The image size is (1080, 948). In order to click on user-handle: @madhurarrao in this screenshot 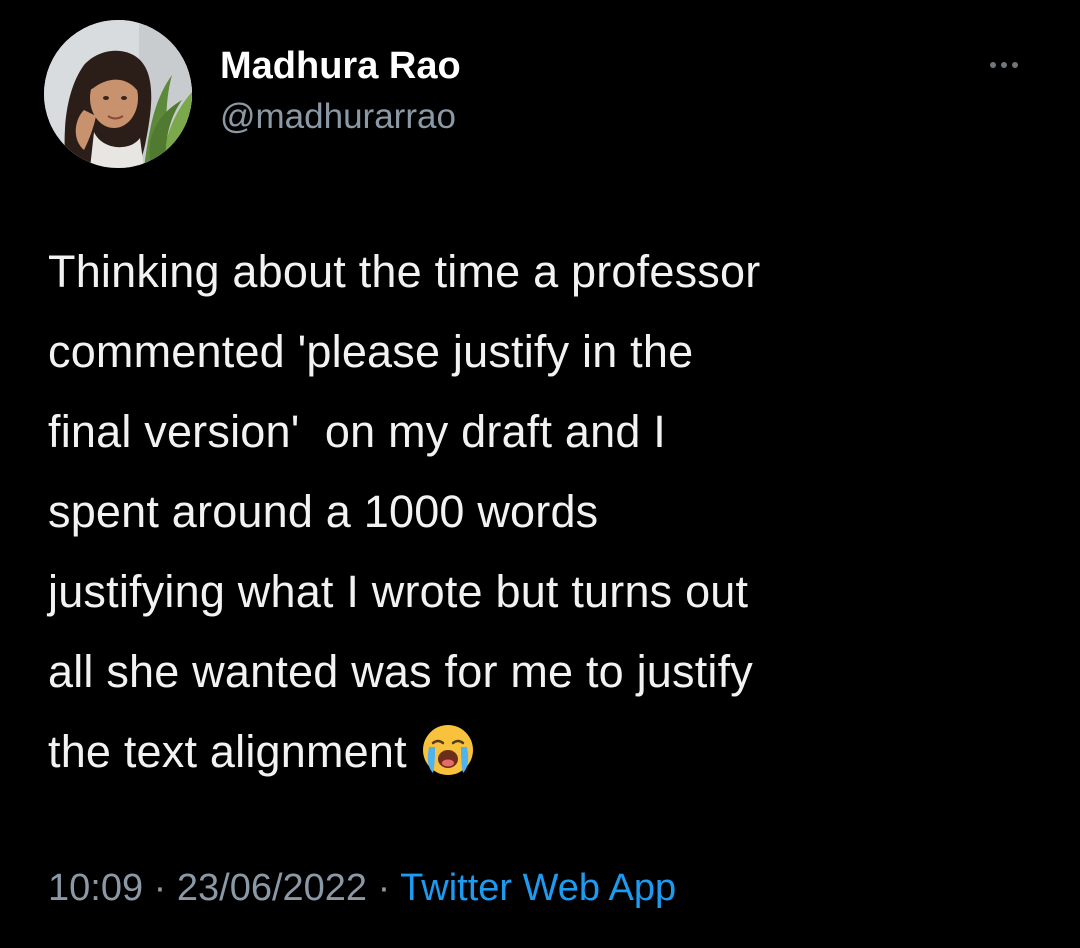, I will do `click(340, 117)`.